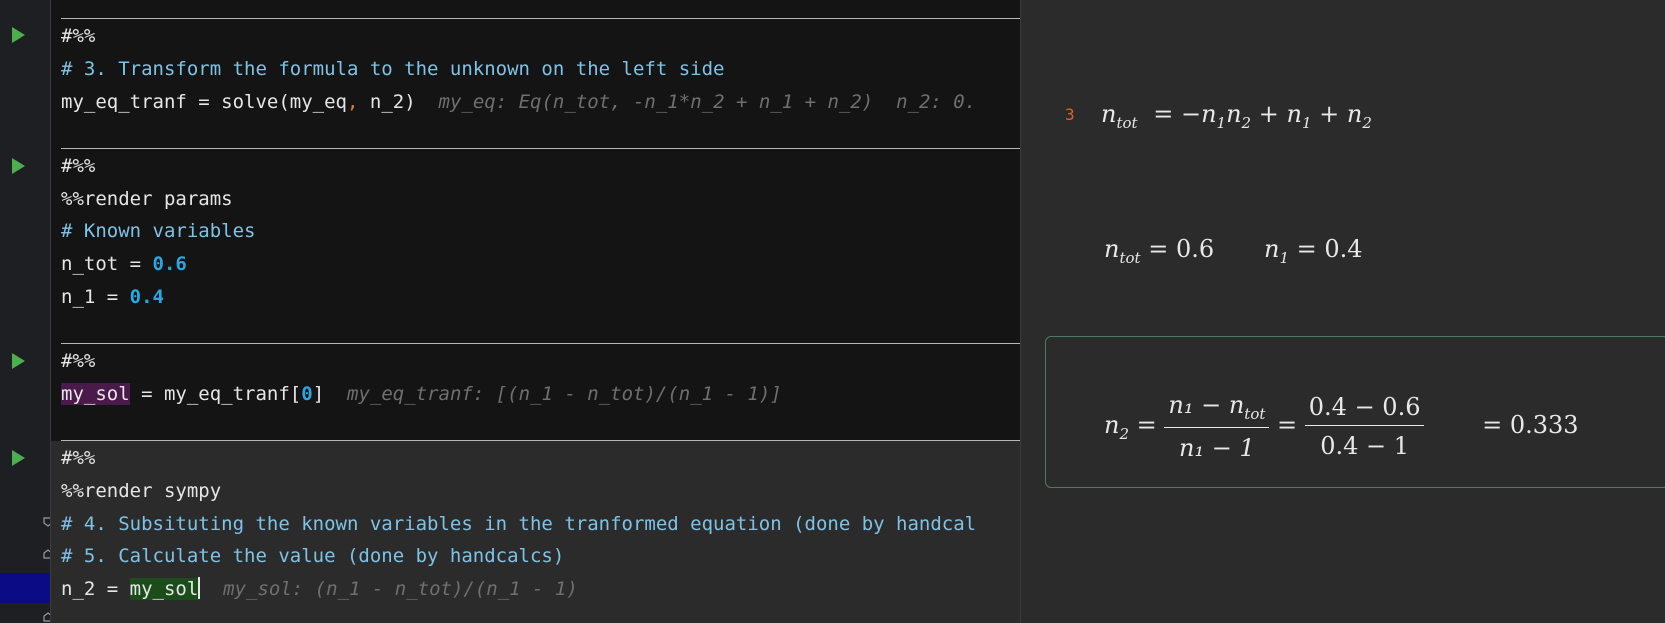 Image resolution: width=1665 pixels, height=623 pixels. What do you see at coordinates (26, 311) in the screenshot?
I see `editor-gutter` at bounding box center [26, 311].